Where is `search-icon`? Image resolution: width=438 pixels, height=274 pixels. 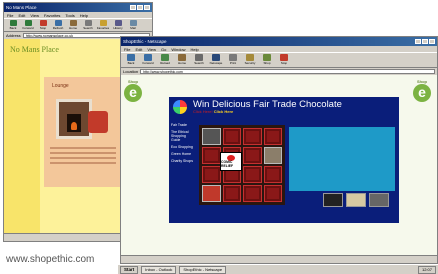 search-icon is located at coordinates (199, 57).